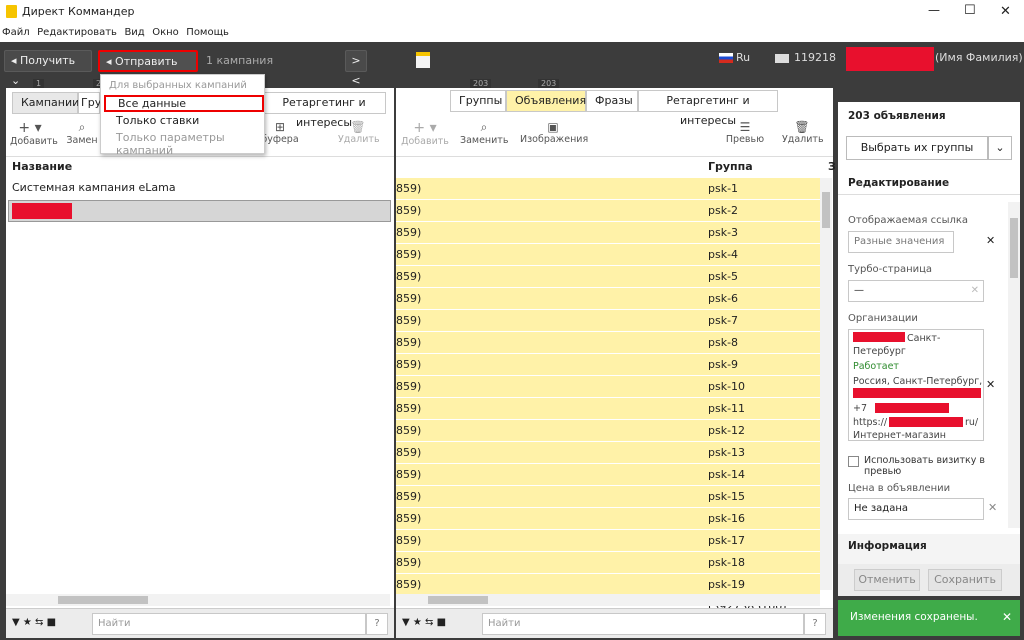 The width and height of the screenshot is (1024, 640). Describe the element at coordinates (554, 132) in the screenshot. I see `images-button: ▣ Изображения` at that location.